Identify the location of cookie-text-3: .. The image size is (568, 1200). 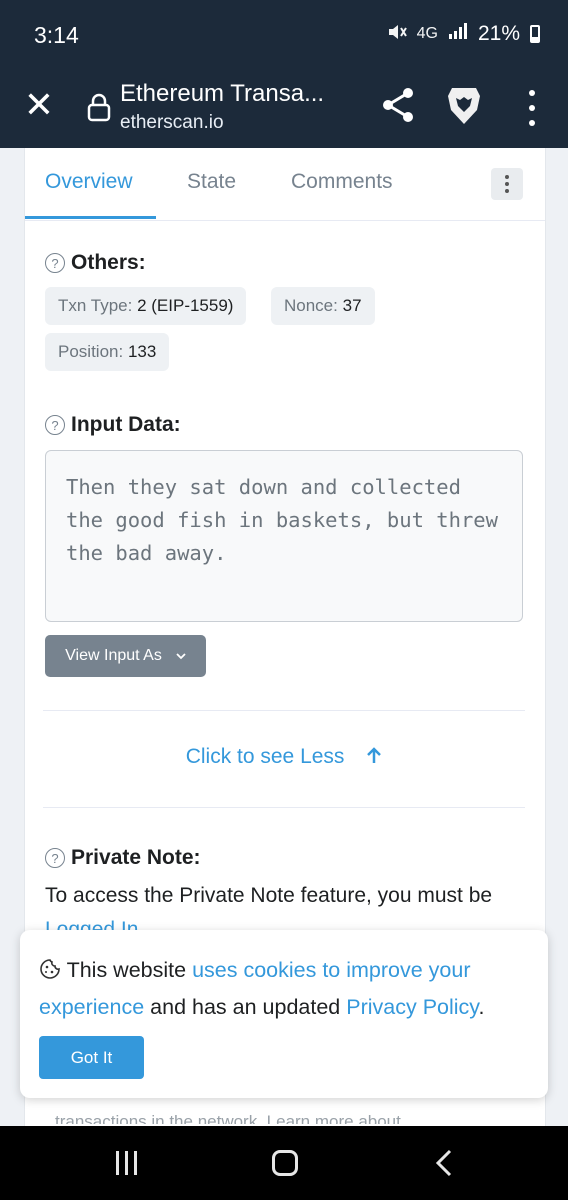
(481, 1007).